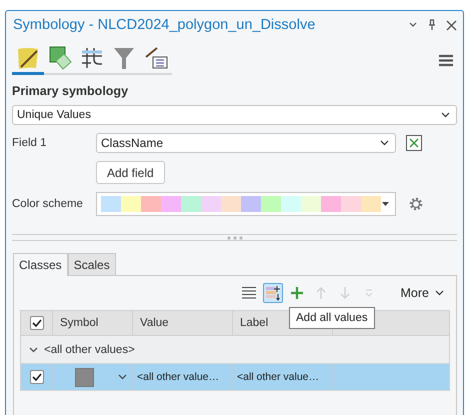  I want to click on collapse-caret-icon, so click(33, 349).